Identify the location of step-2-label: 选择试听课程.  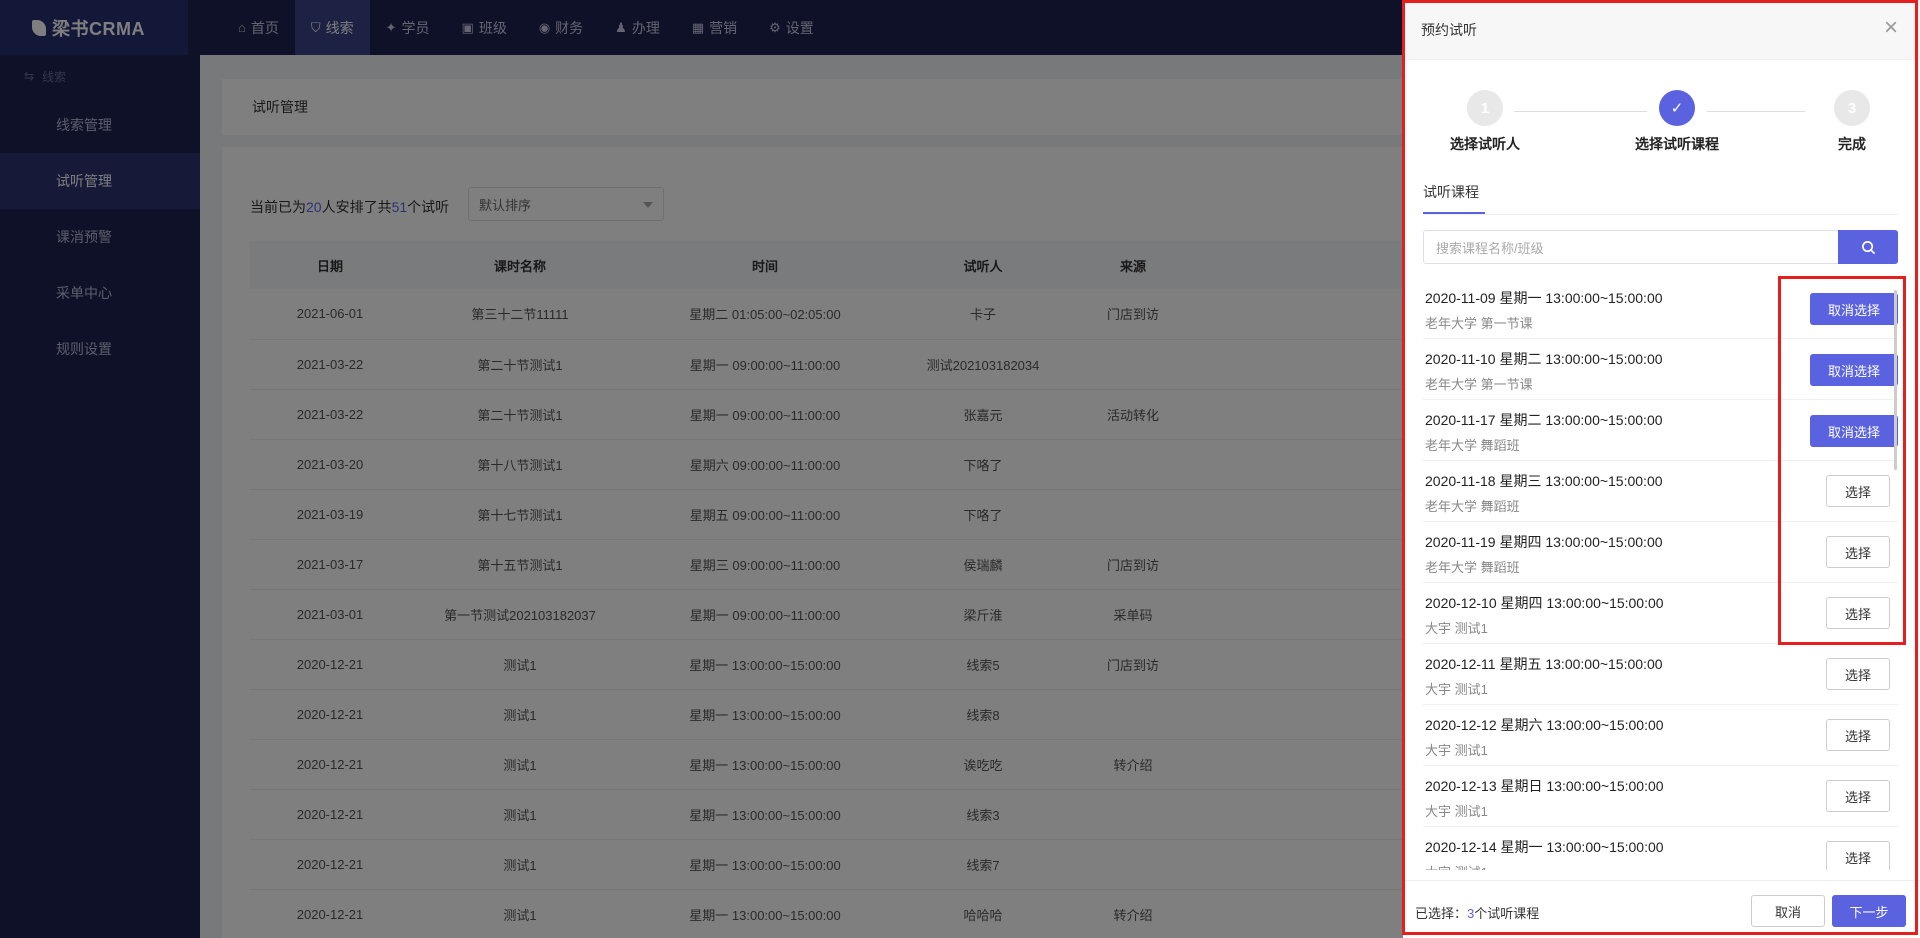
(1677, 144).